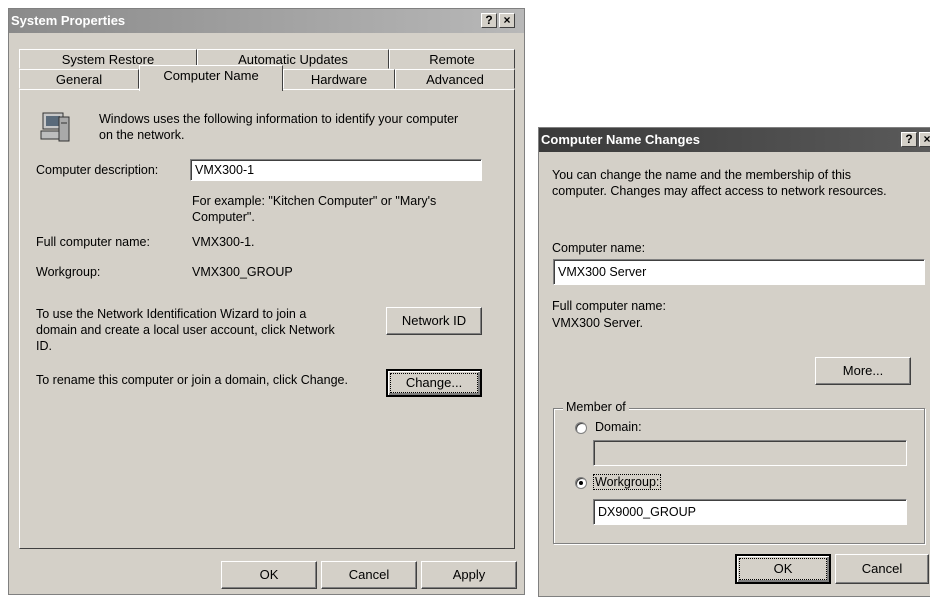  Describe the element at coordinates (339, 79) in the screenshot. I see `tab-hardware: Hardware` at that location.